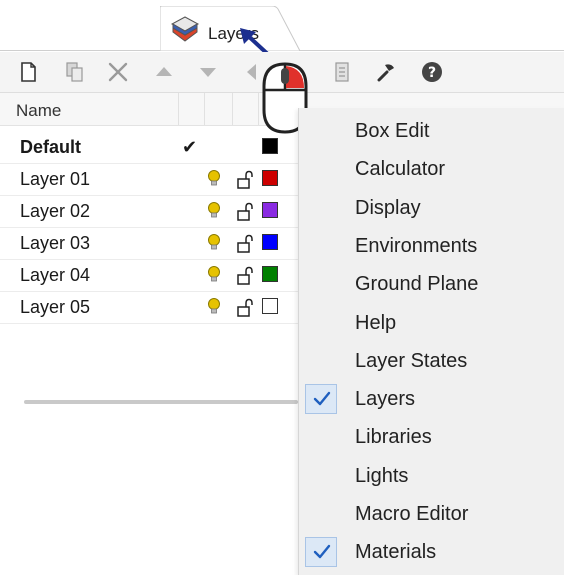  What do you see at coordinates (55, 211) in the screenshot?
I see `layer-name: Layer 02` at bounding box center [55, 211].